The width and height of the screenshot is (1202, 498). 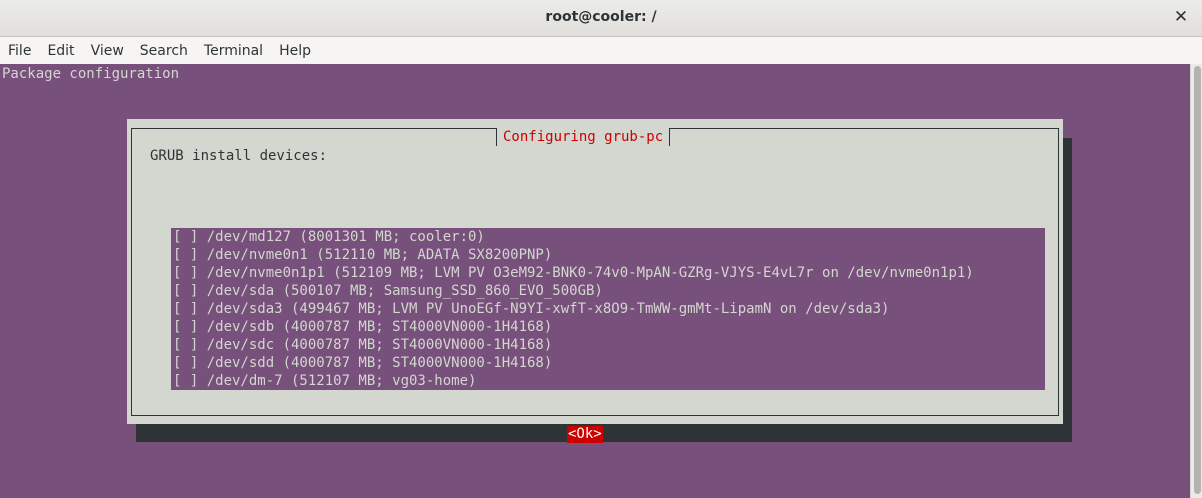 I want to click on device-option: [ ] /dev/md127 (8001301 MB; cooler:0), so click(x=608, y=237).